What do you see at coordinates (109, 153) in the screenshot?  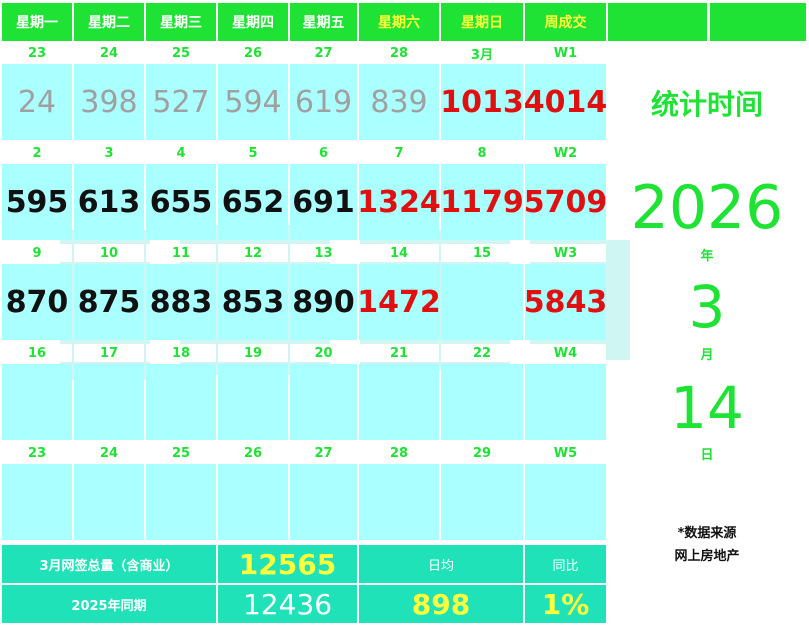 I see `date-label: 3` at bounding box center [109, 153].